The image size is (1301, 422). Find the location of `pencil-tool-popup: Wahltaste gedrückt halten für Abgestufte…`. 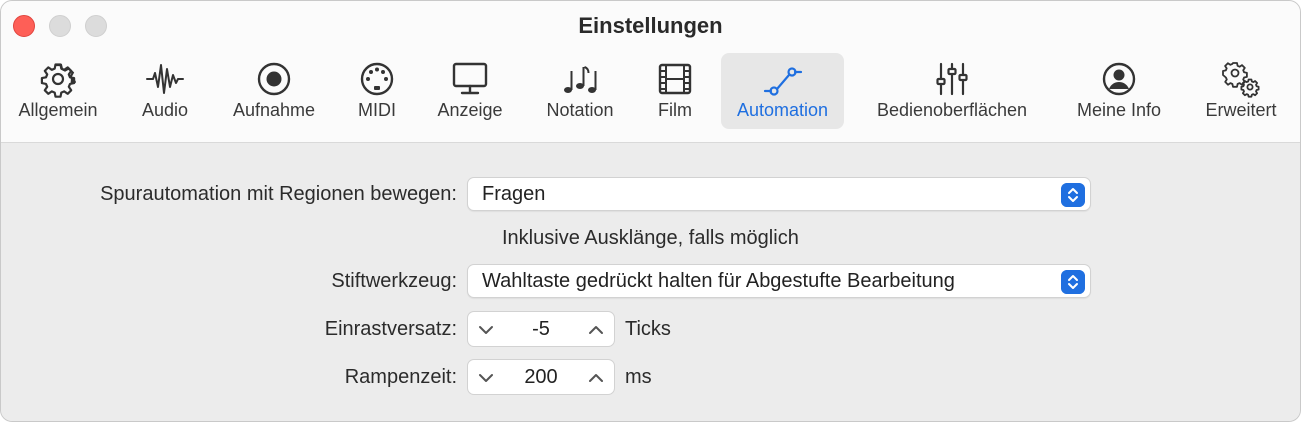

pencil-tool-popup: Wahltaste gedrückt halten für Abgestufte… is located at coordinates (779, 281).